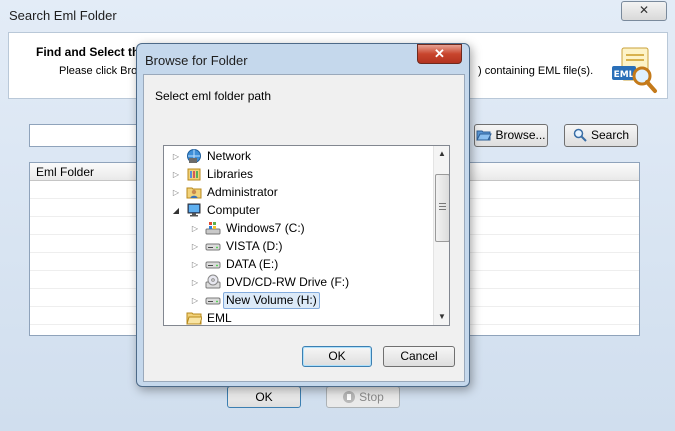 This screenshot has height=431, width=675. I want to click on tree-item-label: EML, so click(219, 318).